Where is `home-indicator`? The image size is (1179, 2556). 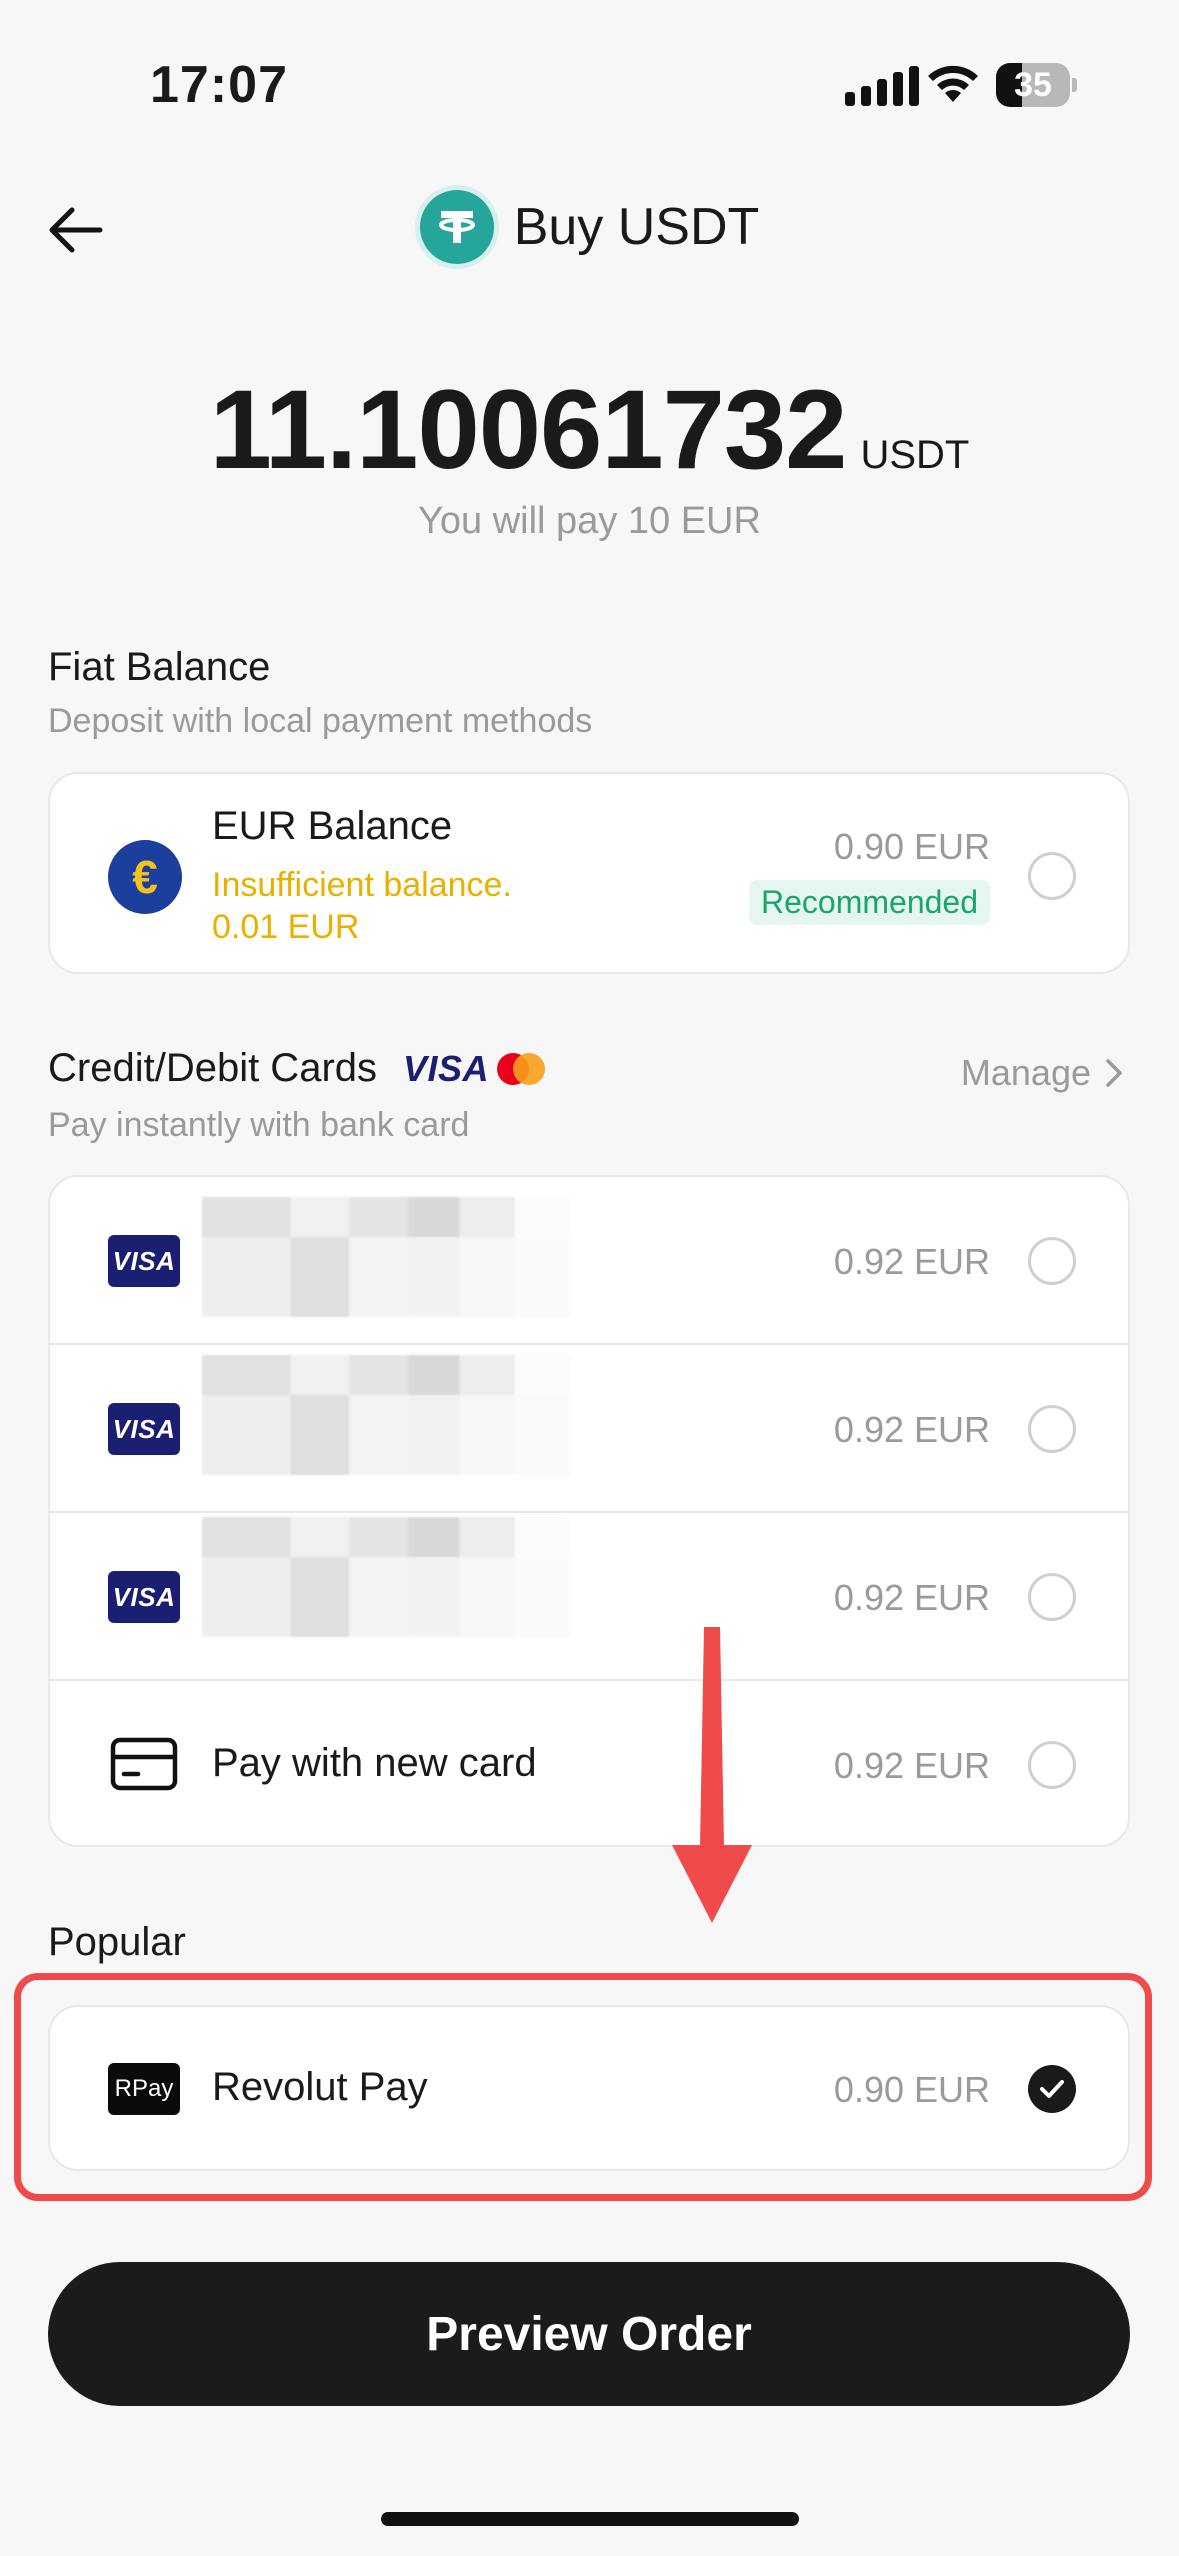
home-indicator is located at coordinates (590, 2519).